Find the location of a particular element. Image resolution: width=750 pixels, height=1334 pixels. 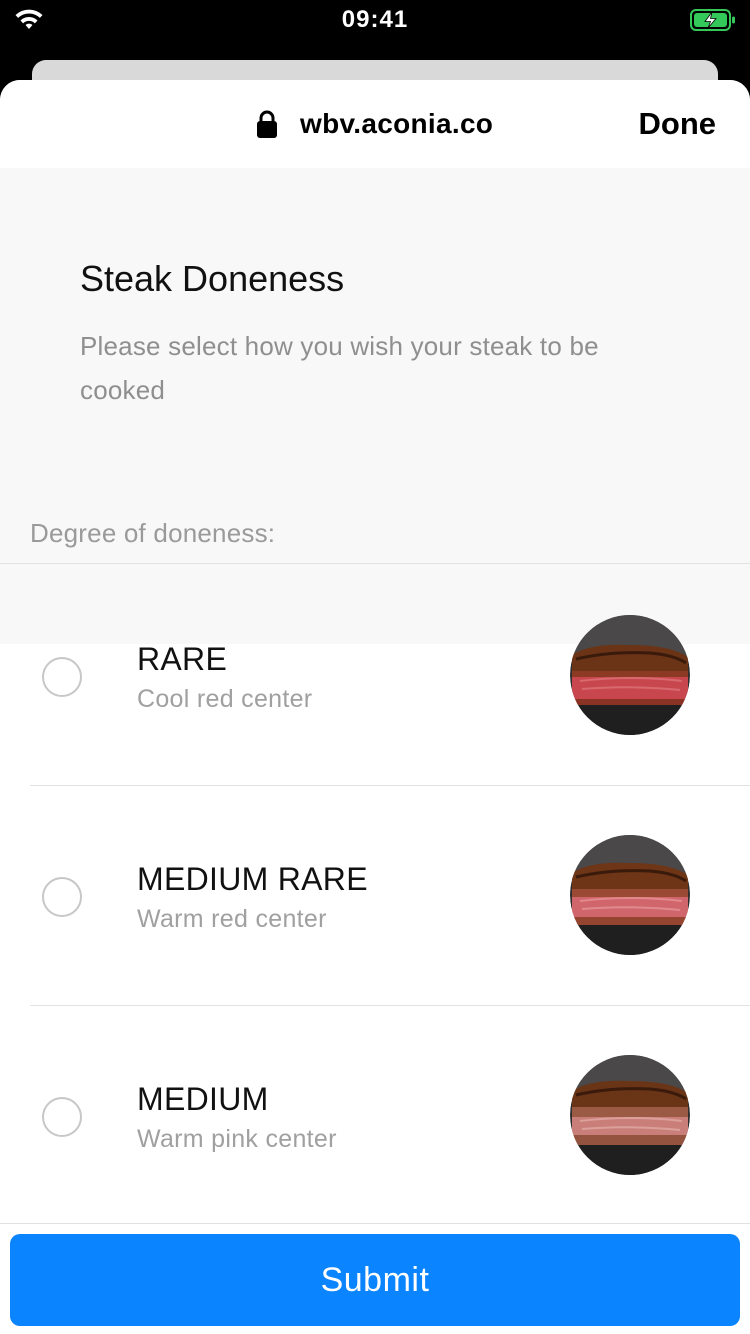

lock-icon is located at coordinates (267, 124).